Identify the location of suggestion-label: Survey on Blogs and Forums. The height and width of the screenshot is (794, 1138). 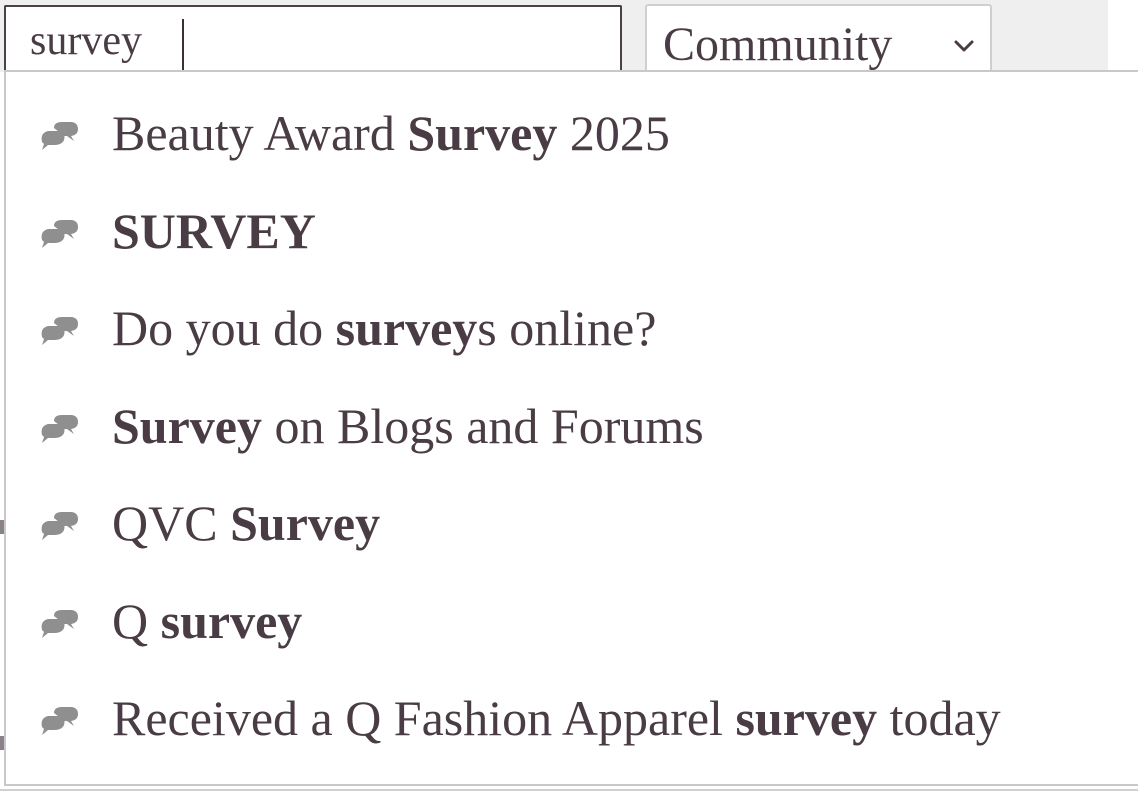
(408, 426).